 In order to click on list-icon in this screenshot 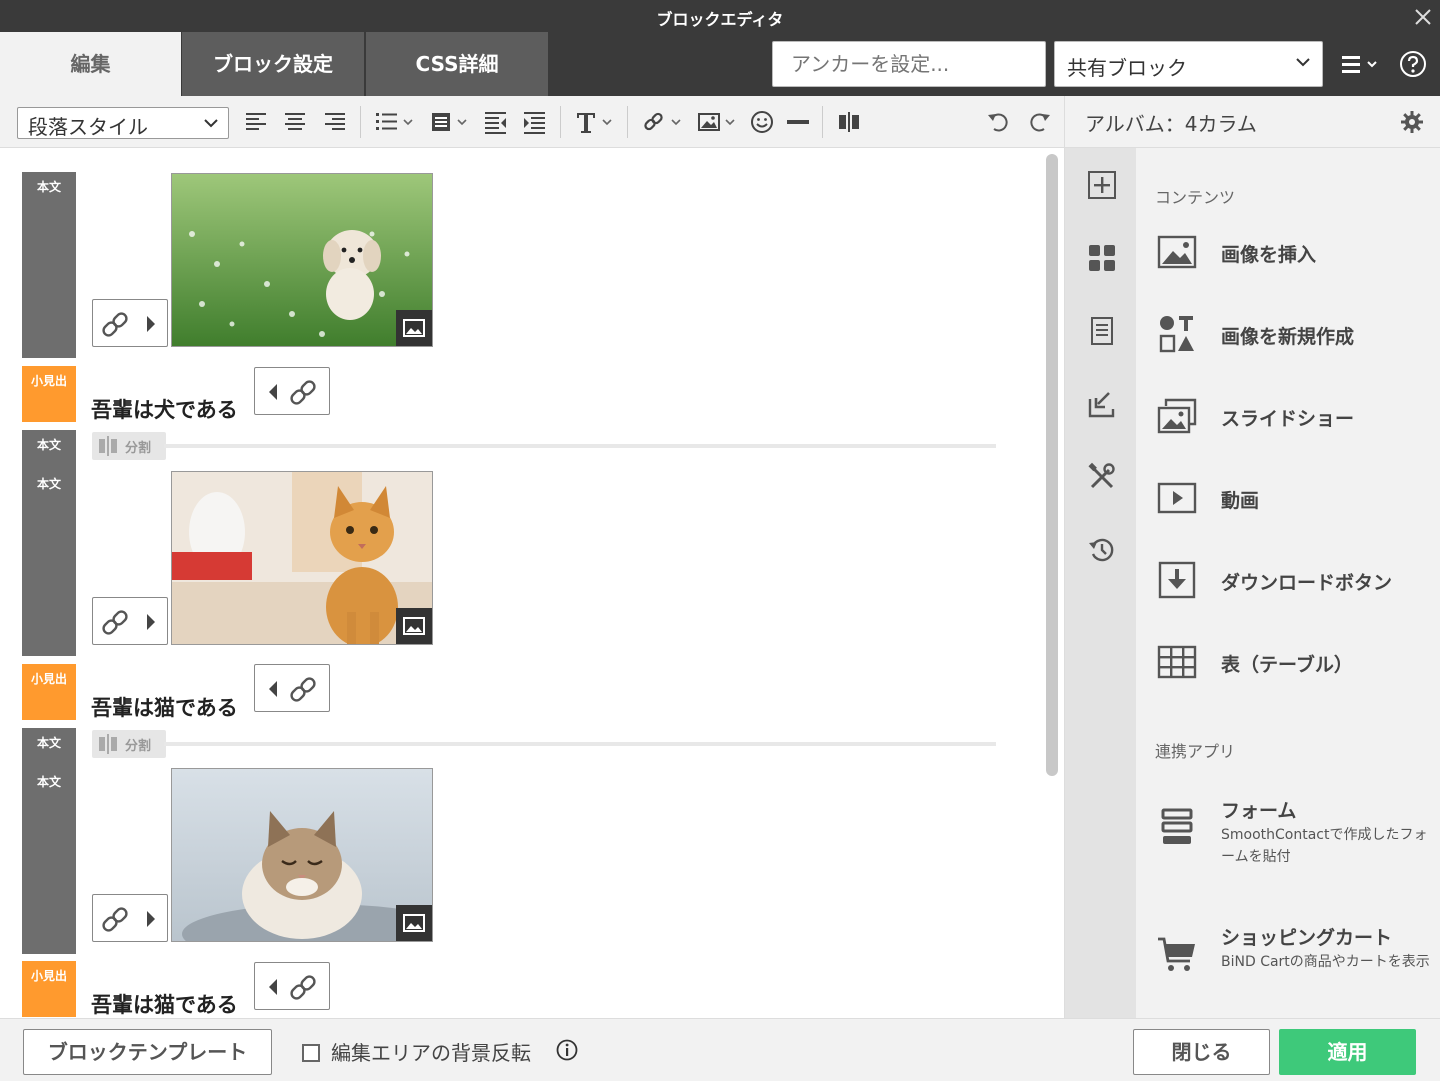, I will do `click(396, 122)`.